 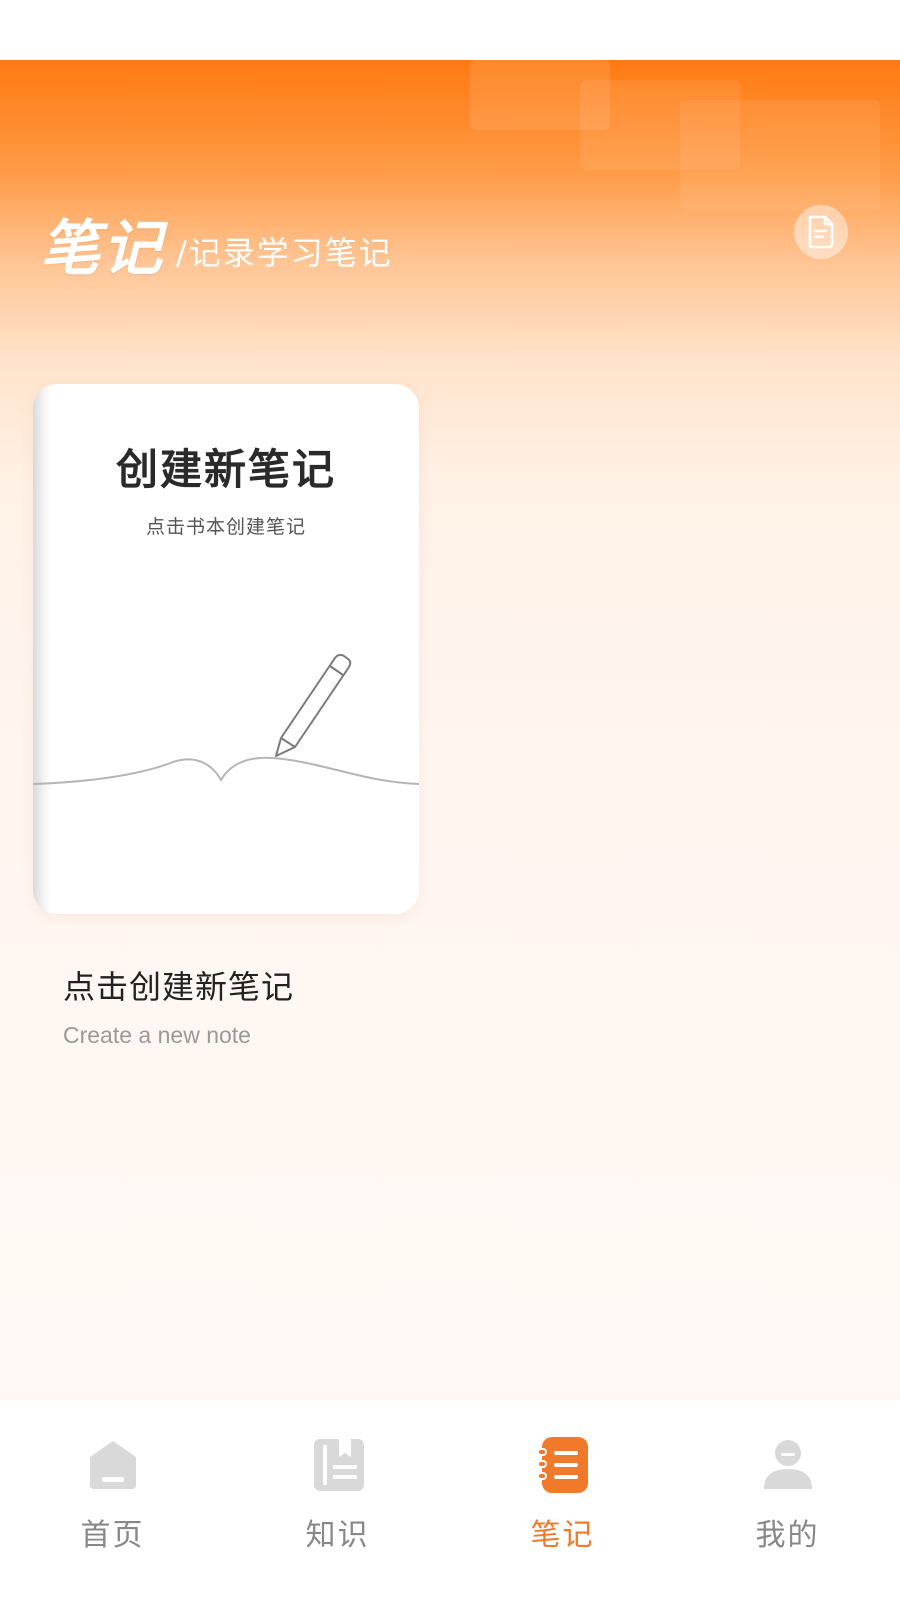 I want to click on profile-icon, so click(x=788, y=1464).